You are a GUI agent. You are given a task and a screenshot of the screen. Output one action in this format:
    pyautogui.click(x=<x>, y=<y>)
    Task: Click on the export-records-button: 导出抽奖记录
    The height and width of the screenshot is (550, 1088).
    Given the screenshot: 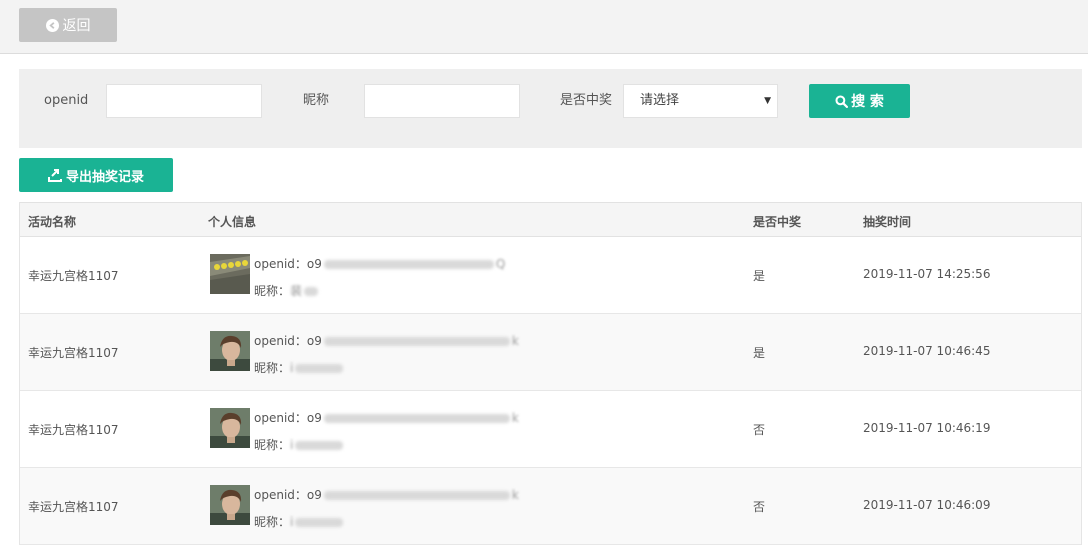 What is the action you would take?
    pyautogui.click(x=96, y=175)
    